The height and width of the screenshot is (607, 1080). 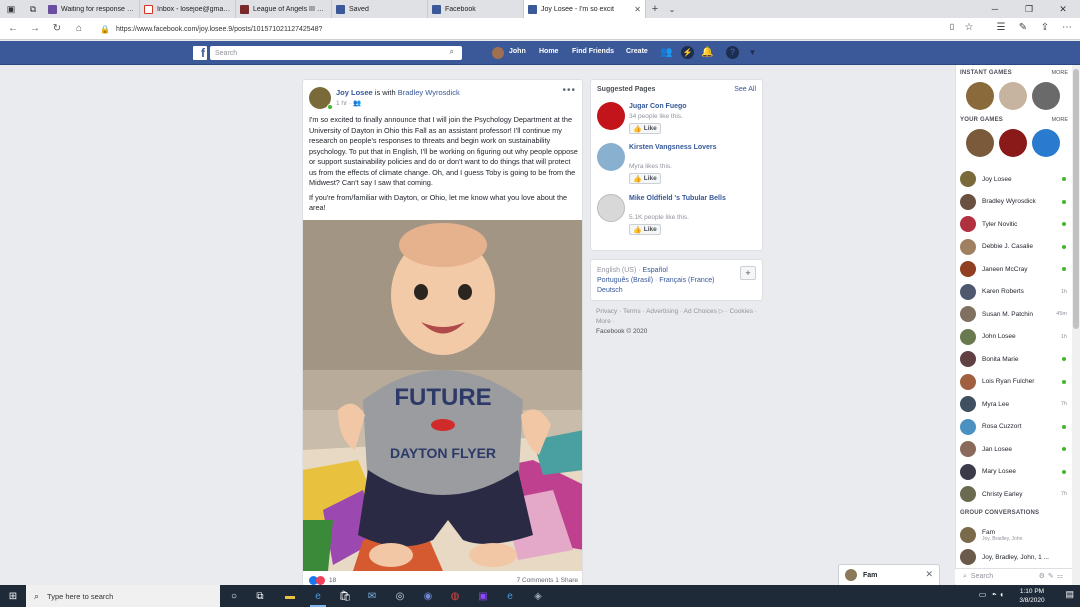 What do you see at coordinates (428, 596) in the screenshot?
I see `discord-icon: ◉` at bounding box center [428, 596].